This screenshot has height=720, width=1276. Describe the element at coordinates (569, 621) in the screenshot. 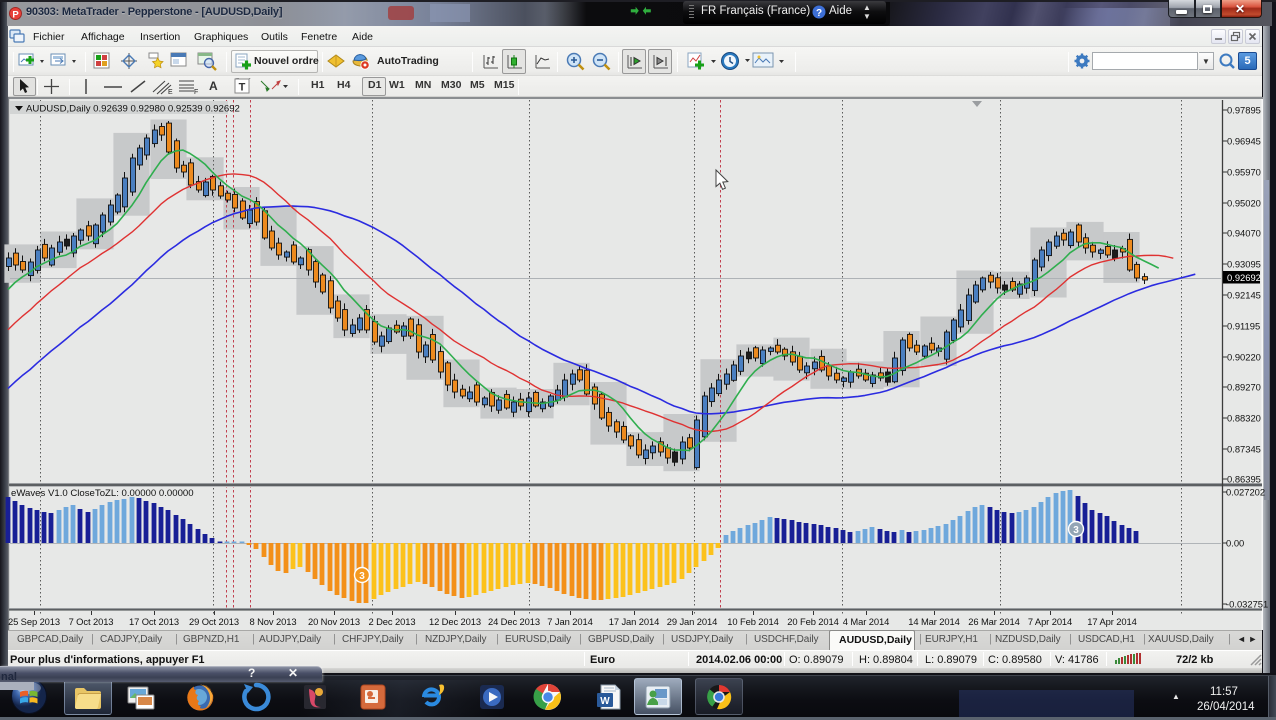

I see `svg-text: 7 Jan 2014` at that location.